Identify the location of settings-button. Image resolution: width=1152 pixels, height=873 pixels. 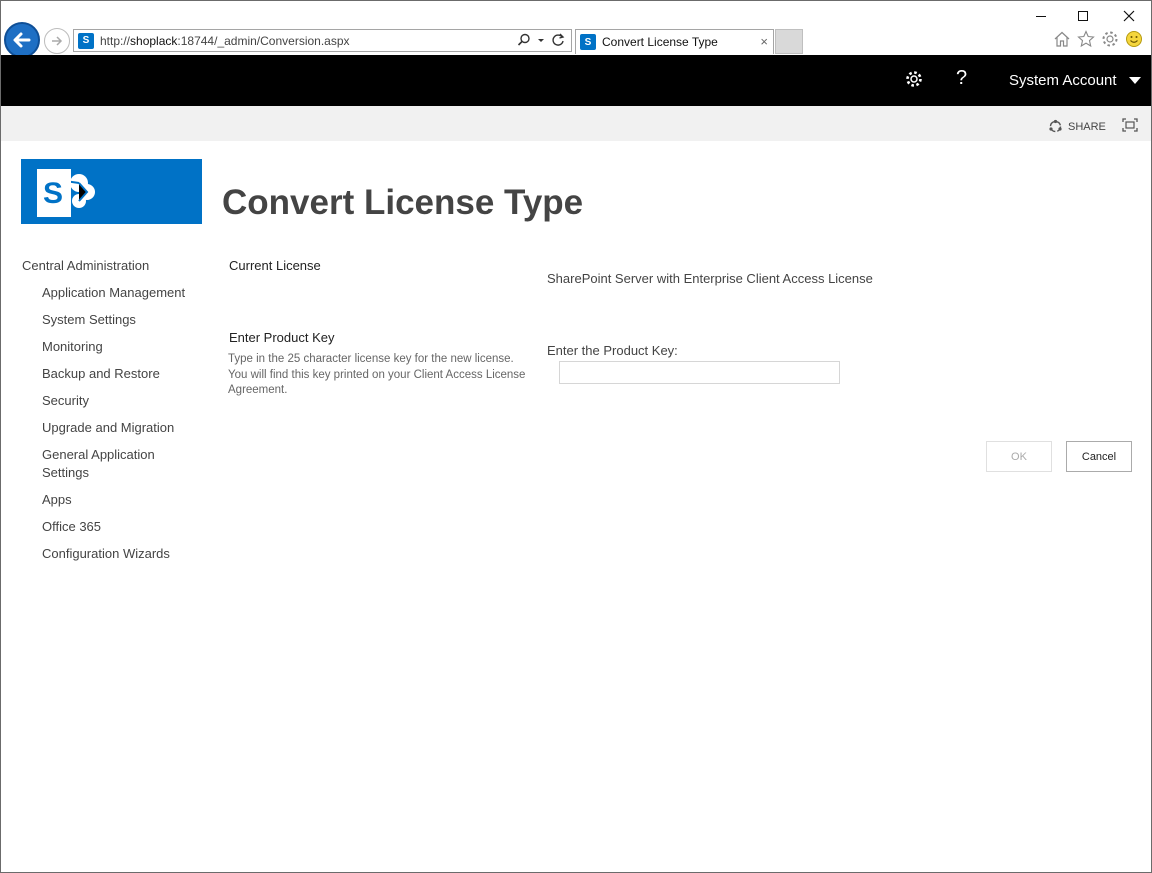
(914, 81).